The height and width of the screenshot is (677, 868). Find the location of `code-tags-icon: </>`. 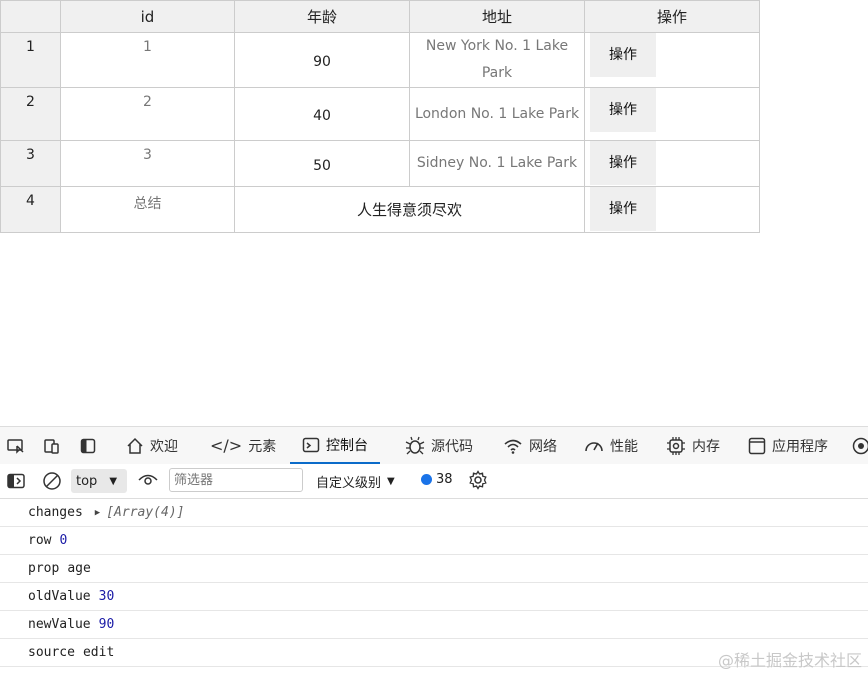

code-tags-icon: </> is located at coordinates (226, 445).